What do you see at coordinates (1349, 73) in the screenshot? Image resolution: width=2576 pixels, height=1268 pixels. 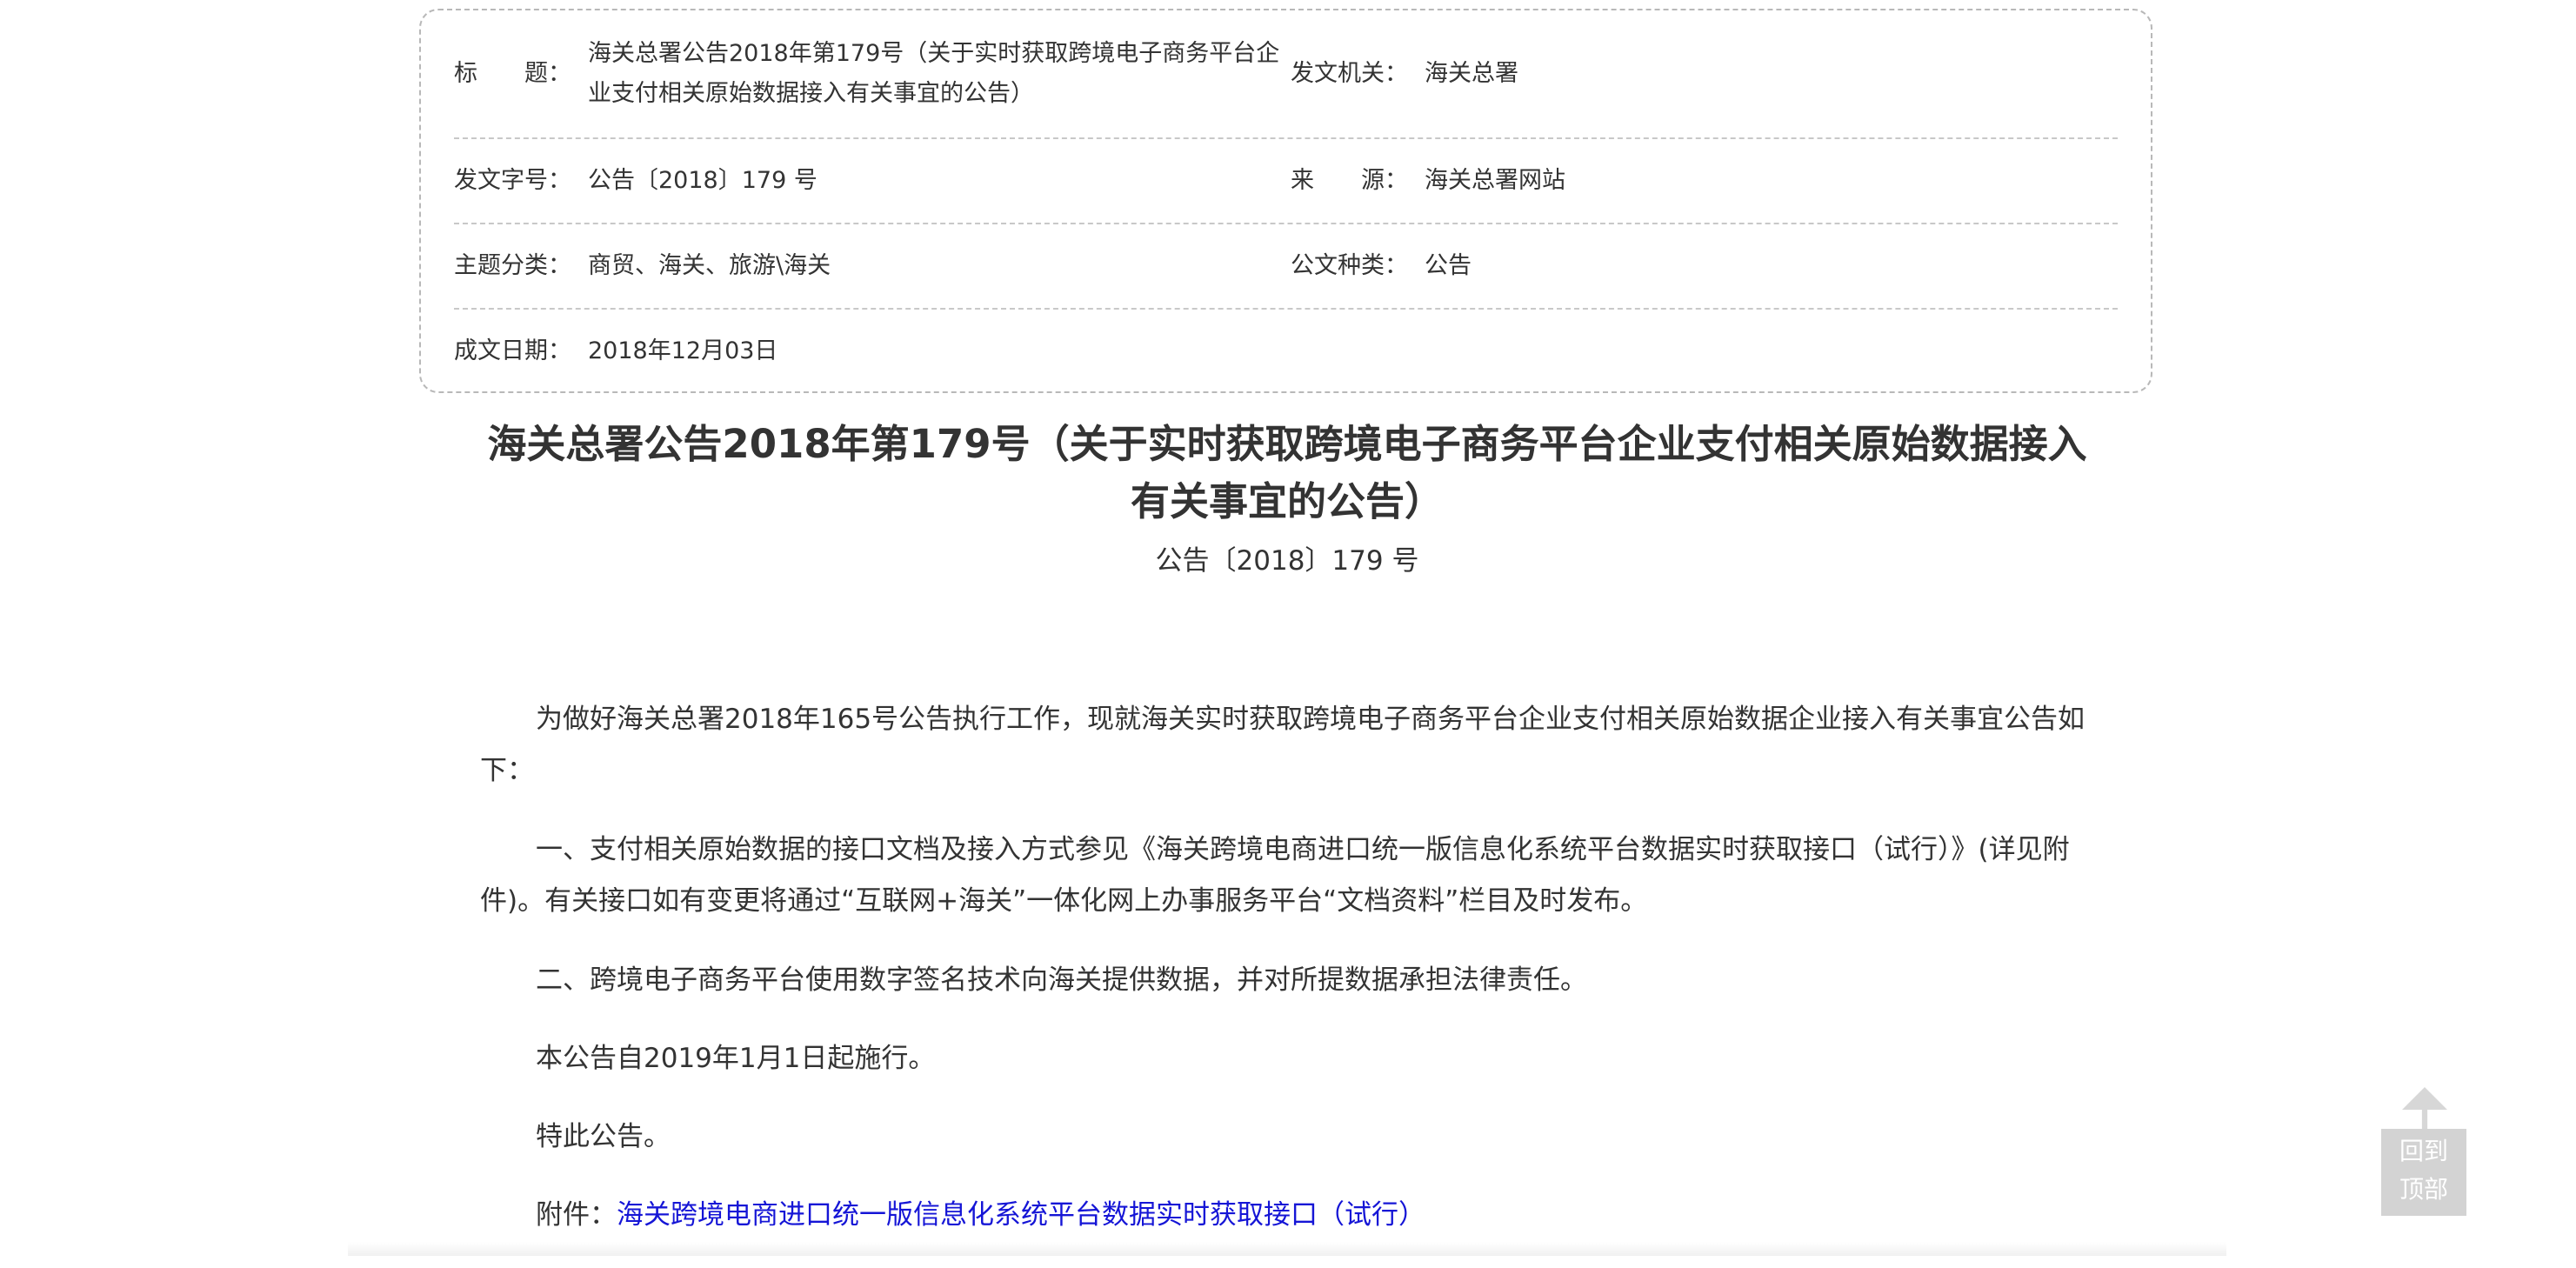 I see `issuer-label: 发文机关：` at bounding box center [1349, 73].